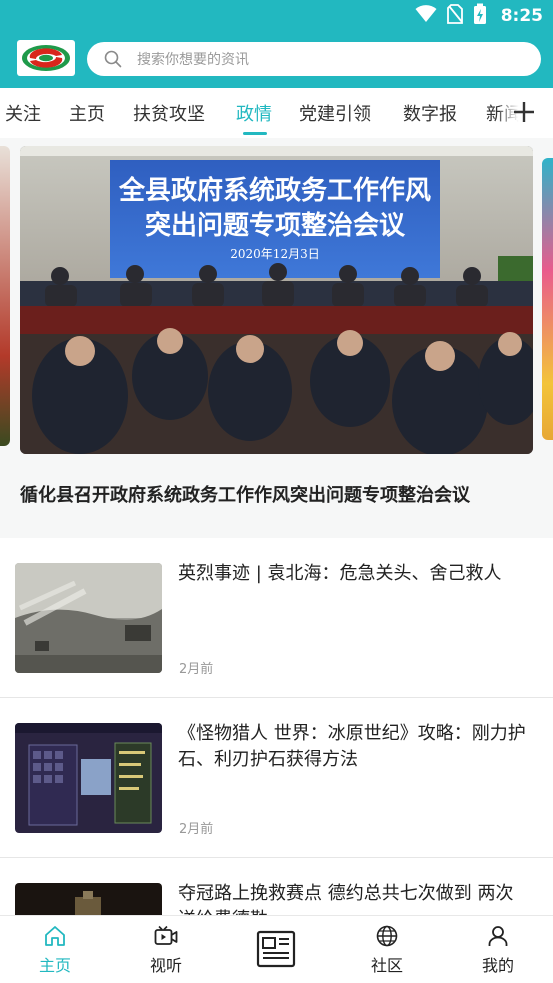  What do you see at coordinates (340, 573) in the screenshot?
I see `news-title: 英烈事迹 | 袁北海：危急关头、舍己救人` at bounding box center [340, 573].